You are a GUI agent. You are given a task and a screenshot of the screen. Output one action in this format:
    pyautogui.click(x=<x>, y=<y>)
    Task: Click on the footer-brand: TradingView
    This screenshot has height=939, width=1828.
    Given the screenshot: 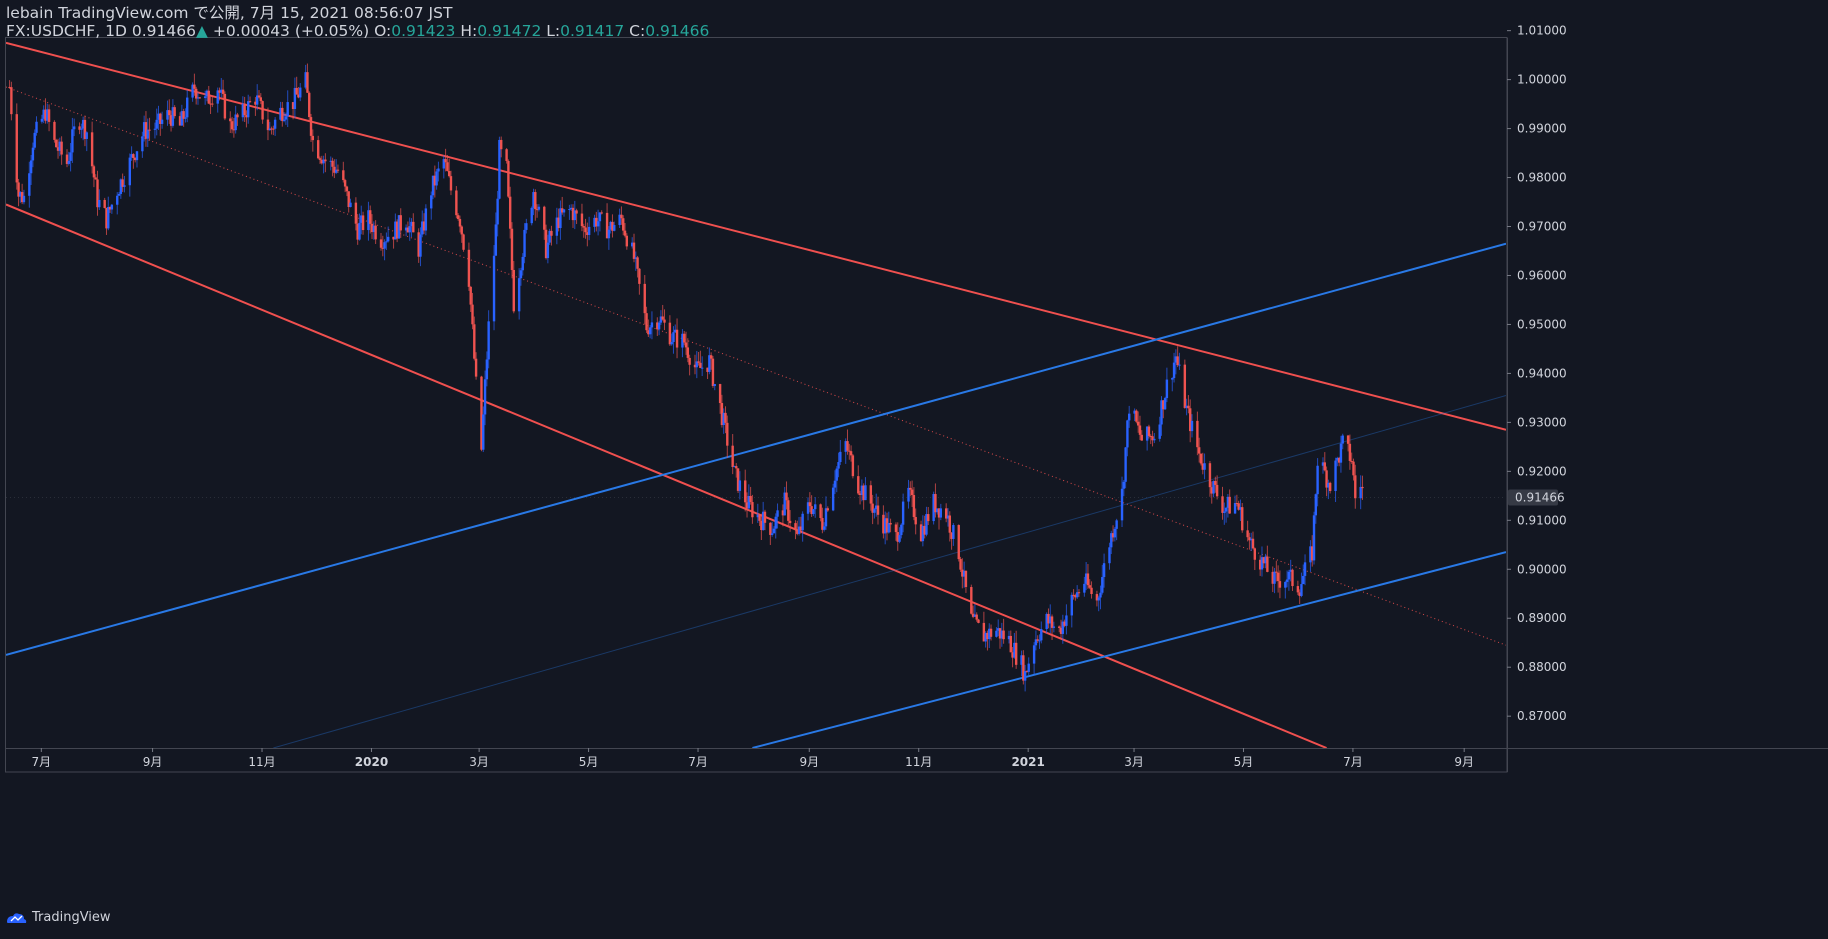 What is the action you would take?
    pyautogui.click(x=57, y=917)
    